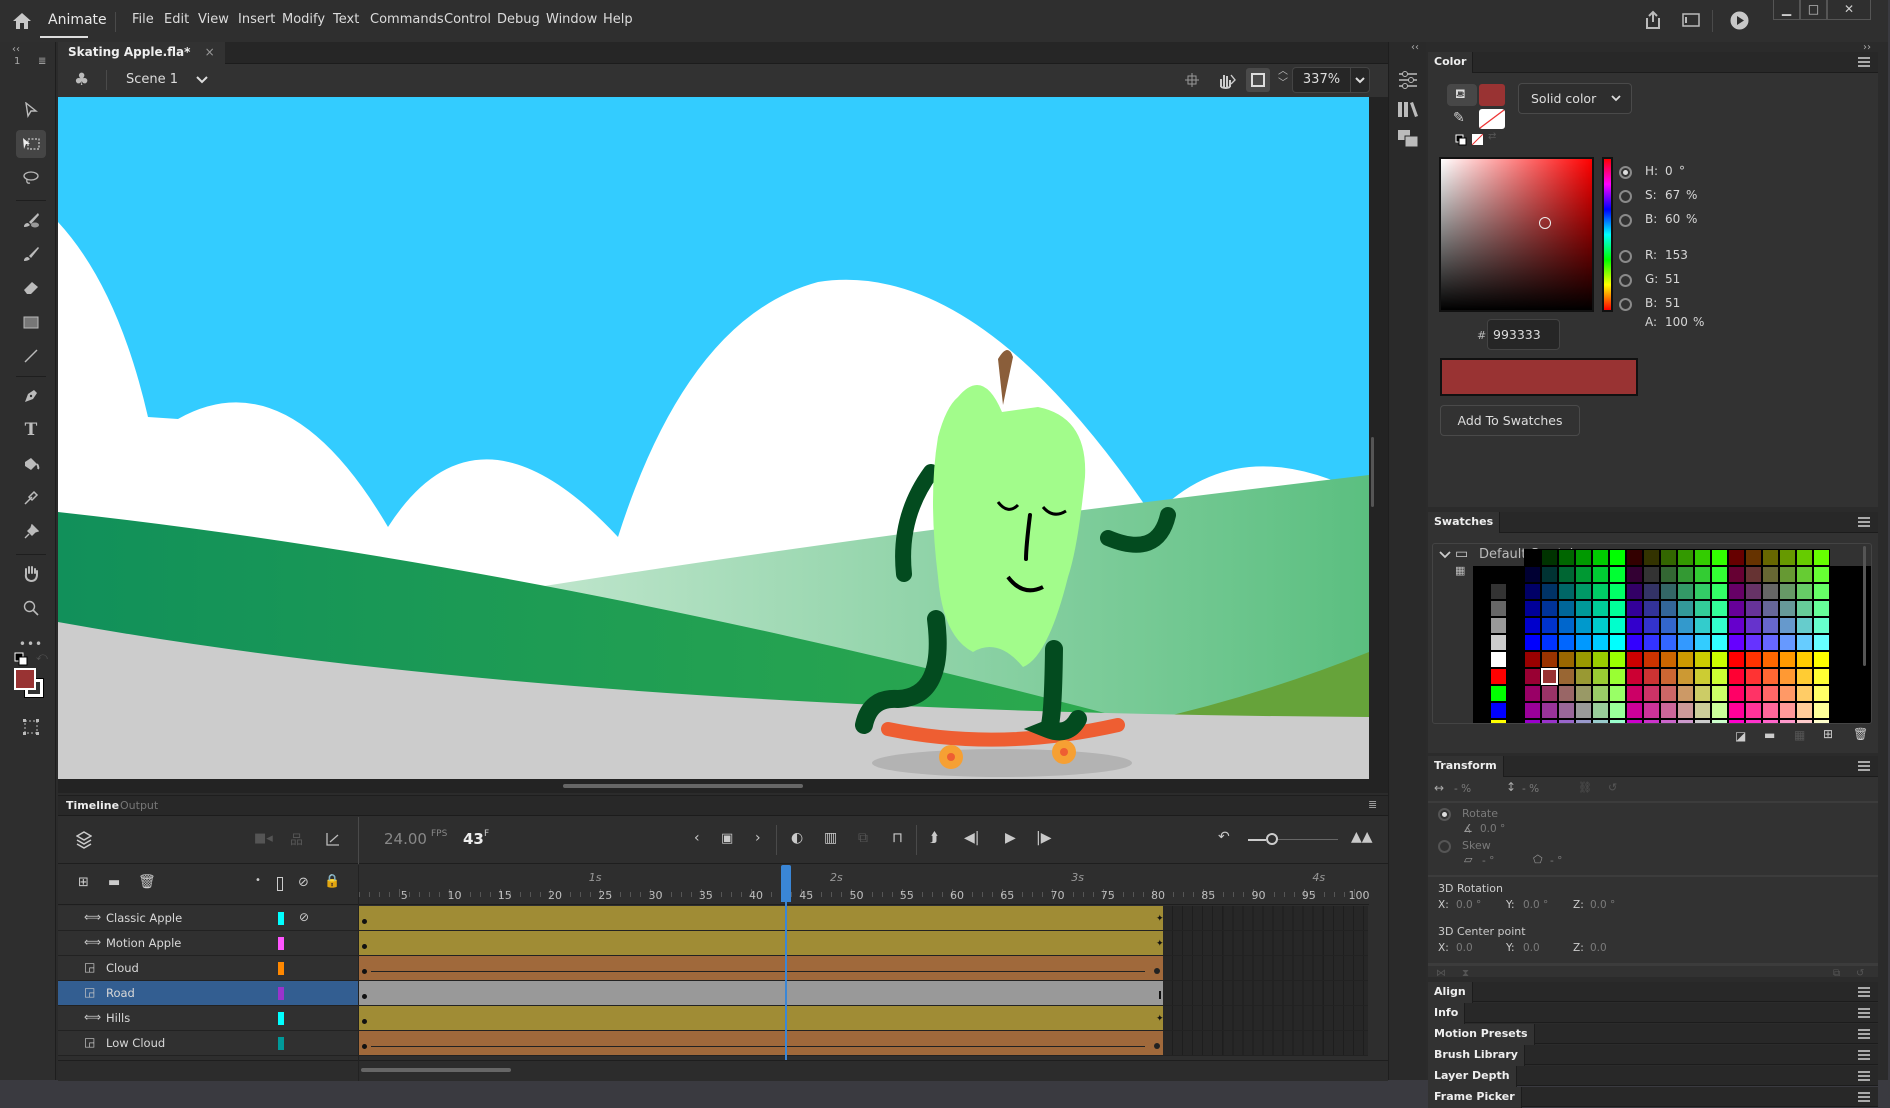 The width and height of the screenshot is (1890, 1108). What do you see at coordinates (1445, 555) in the screenshot?
I see `chevron-down-icon` at bounding box center [1445, 555].